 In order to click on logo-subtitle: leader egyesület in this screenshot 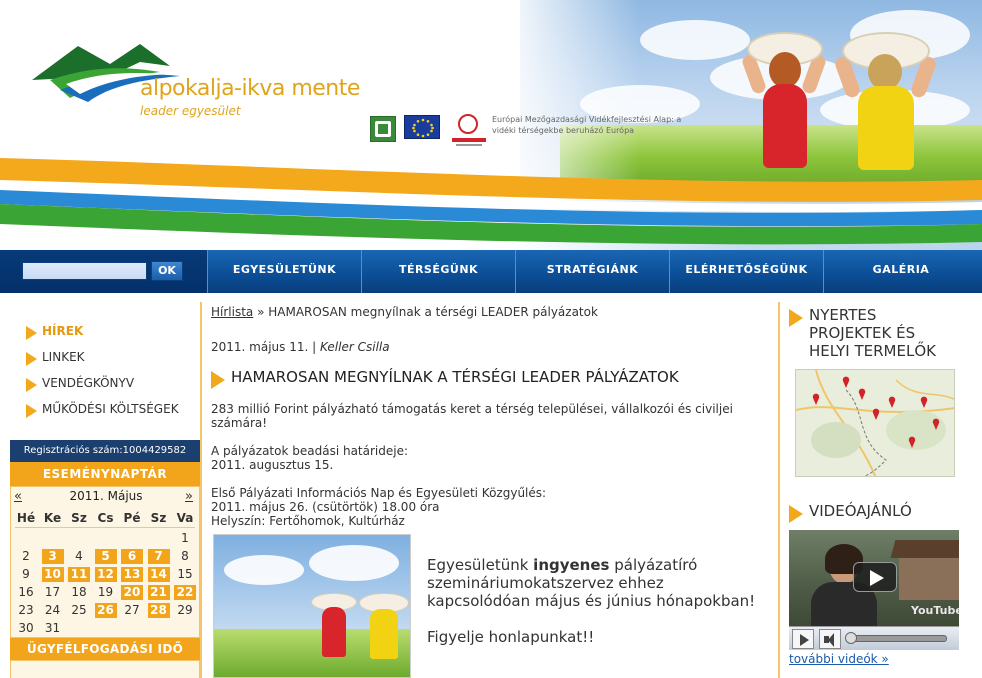, I will do `click(190, 111)`.